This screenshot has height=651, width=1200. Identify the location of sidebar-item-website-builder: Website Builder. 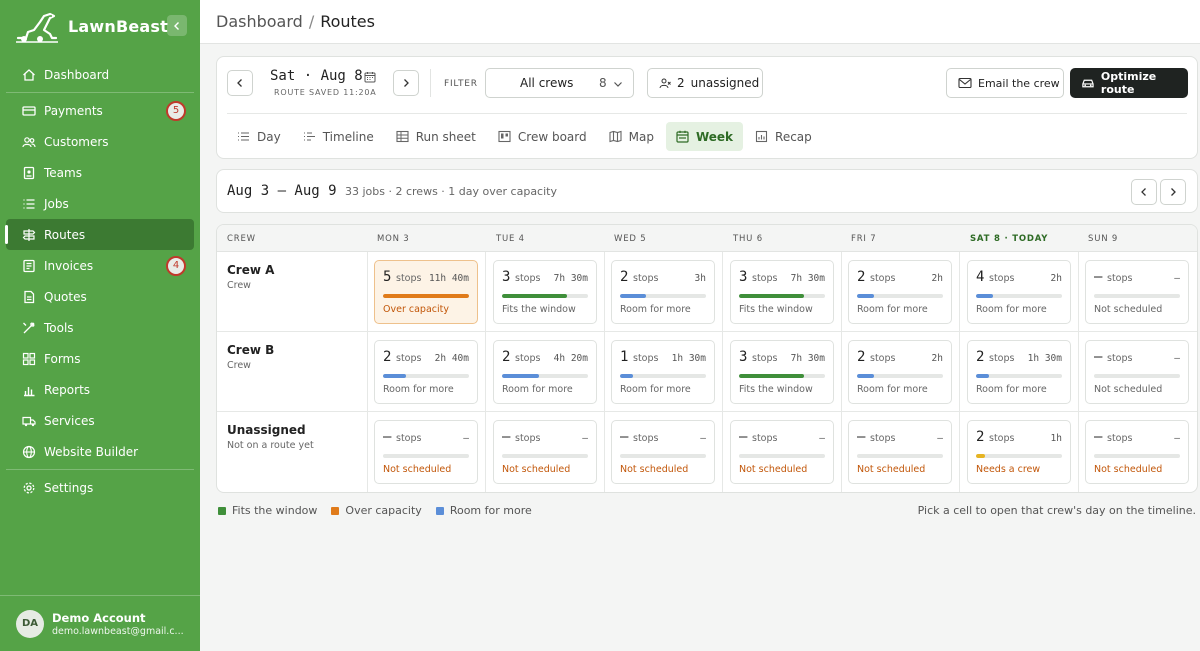
(100, 451).